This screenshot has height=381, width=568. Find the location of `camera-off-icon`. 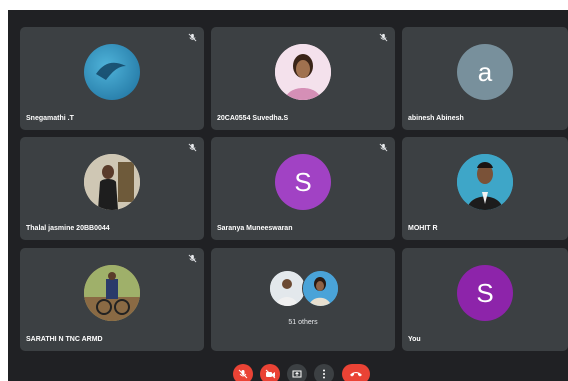

camera-off-icon is located at coordinates (270, 374).